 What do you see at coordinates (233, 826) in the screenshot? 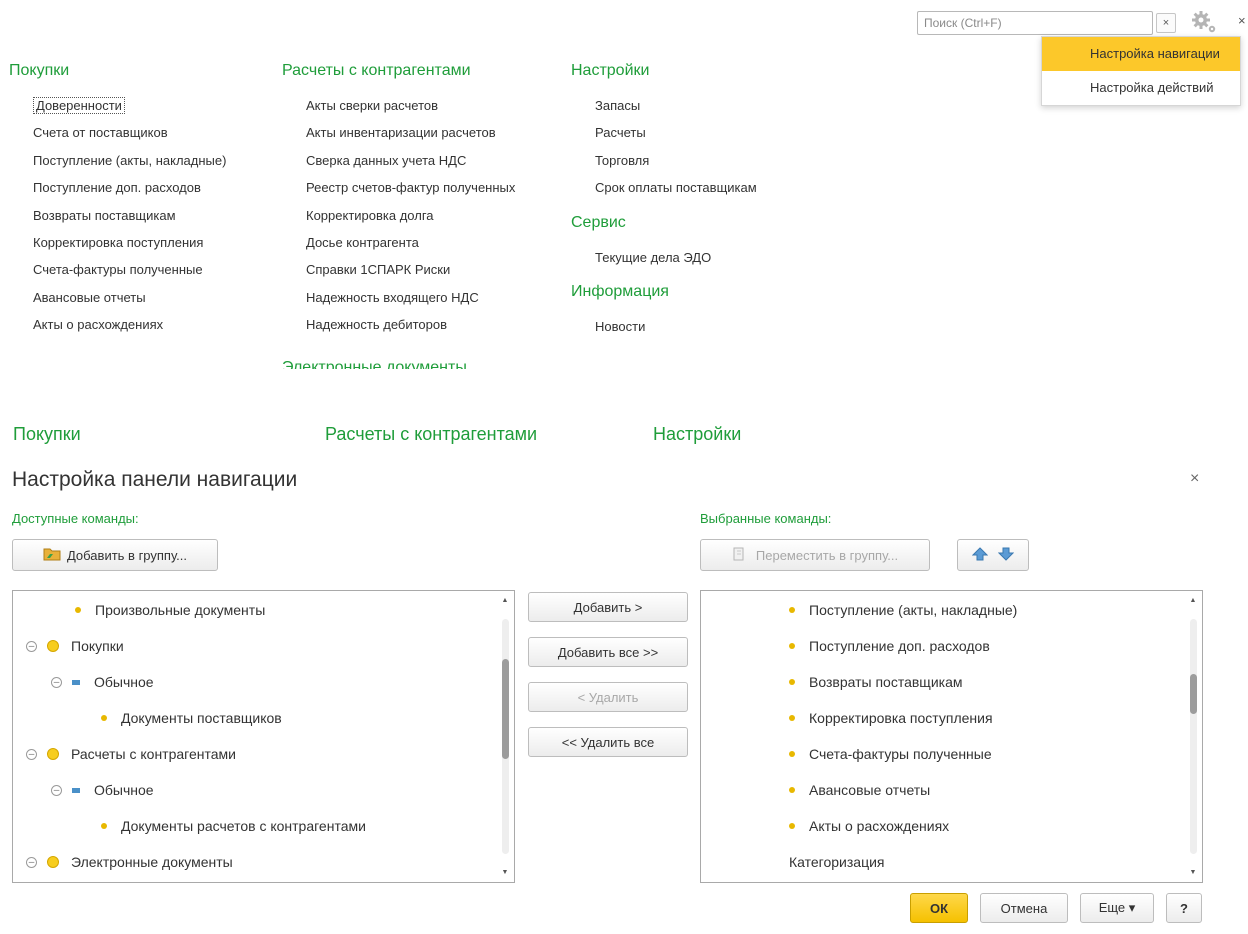
I see `list-item: Документы расчетов с контрагентами` at bounding box center [233, 826].